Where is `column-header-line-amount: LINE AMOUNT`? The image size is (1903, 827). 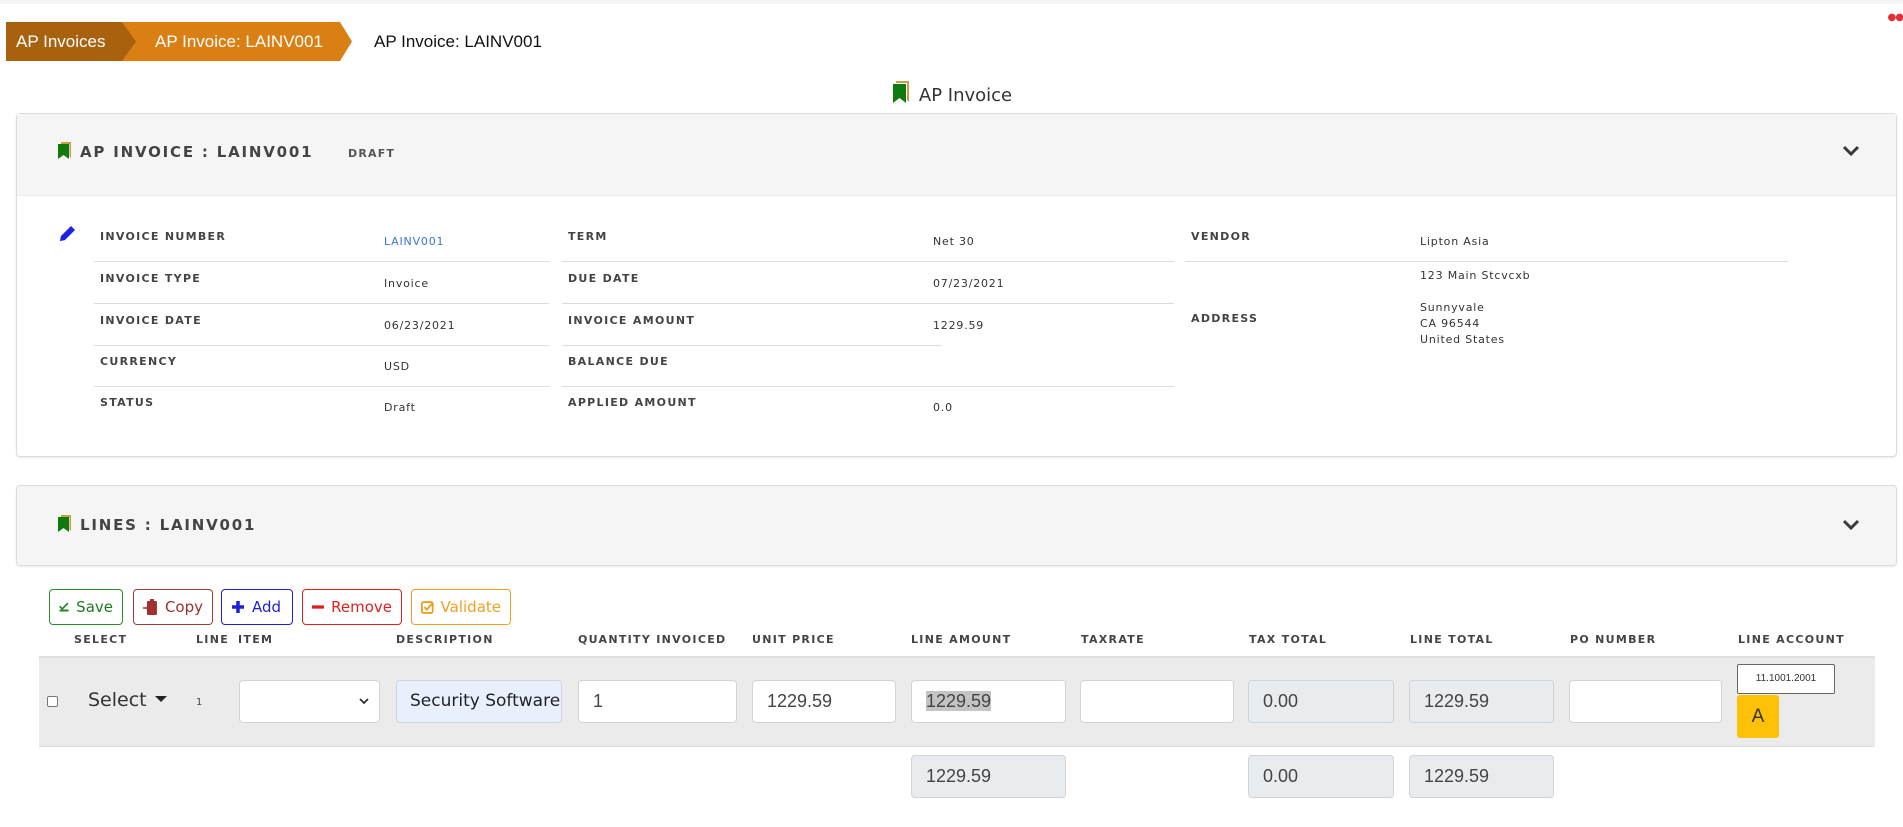
column-header-line-amount: LINE AMOUNT is located at coordinates (961, 639).